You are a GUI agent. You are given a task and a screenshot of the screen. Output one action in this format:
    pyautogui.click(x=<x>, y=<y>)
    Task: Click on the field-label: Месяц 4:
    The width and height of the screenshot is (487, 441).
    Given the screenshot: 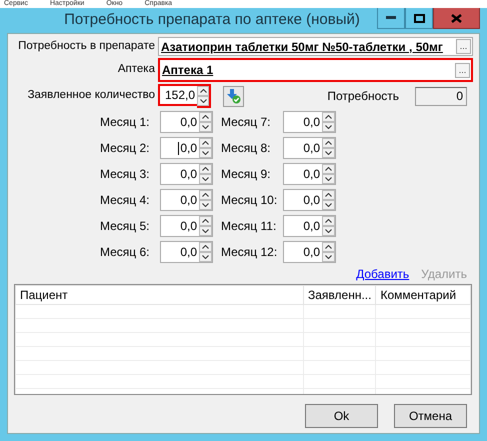 What is the action you would take?
    pyautogui.click(x=125, y=200)
    